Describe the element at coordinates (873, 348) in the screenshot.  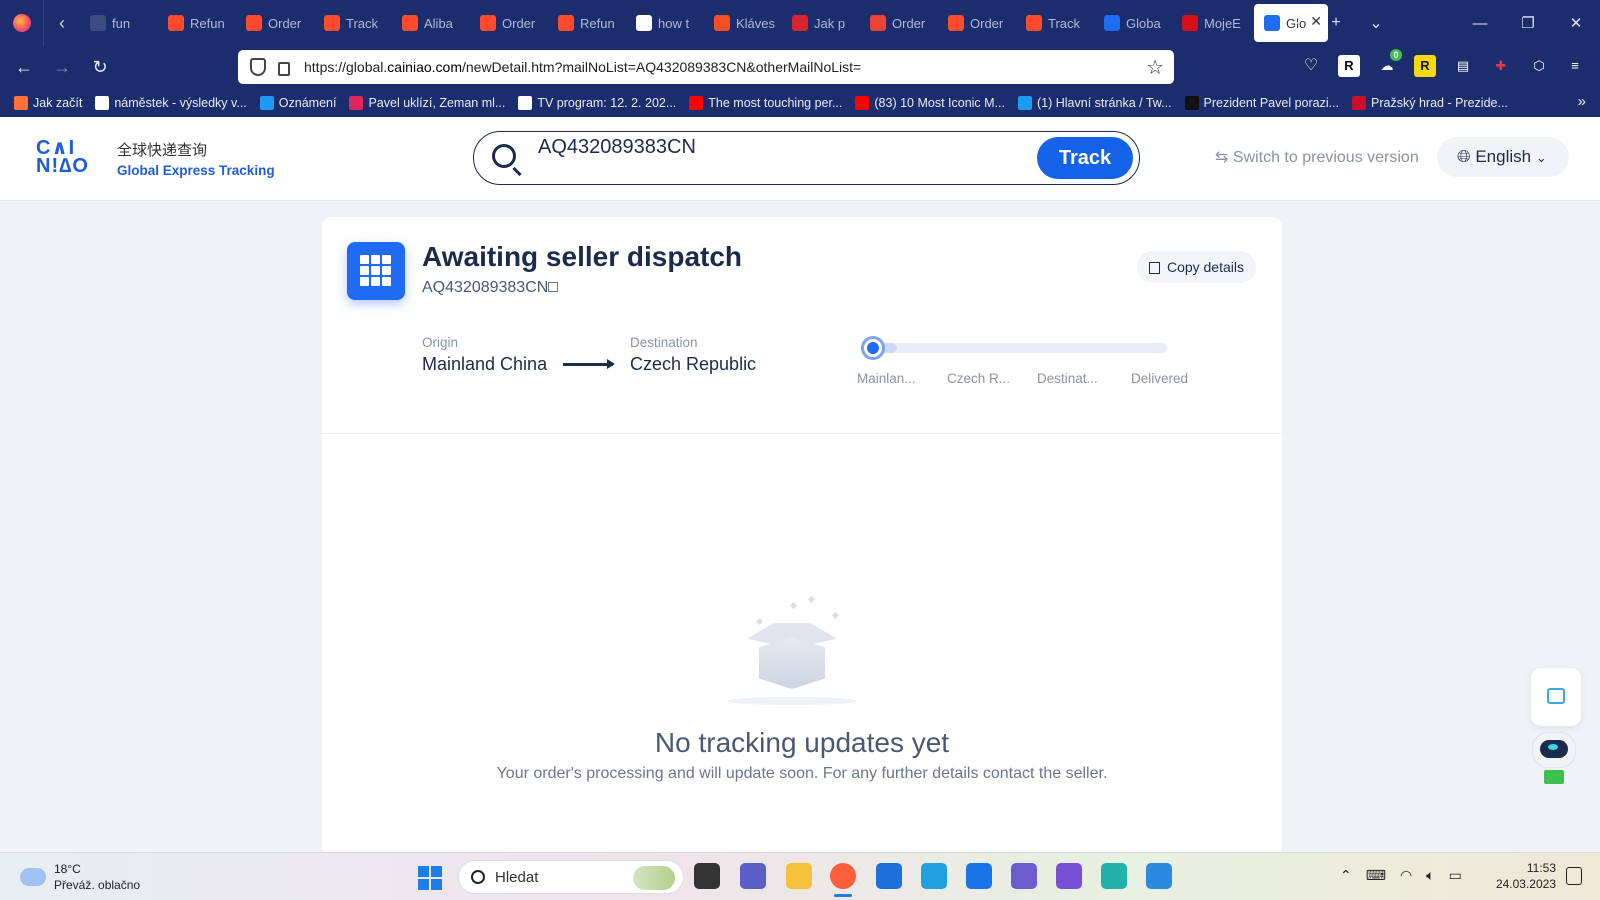
I see `progress-current-dot` at that location.